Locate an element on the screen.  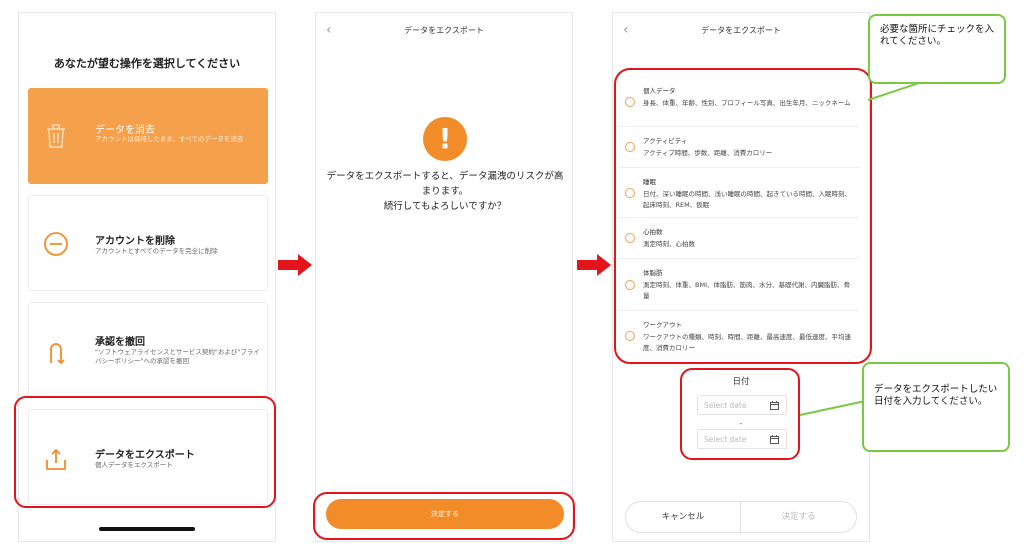
callout-pointers is located at coordinates (864, 247).